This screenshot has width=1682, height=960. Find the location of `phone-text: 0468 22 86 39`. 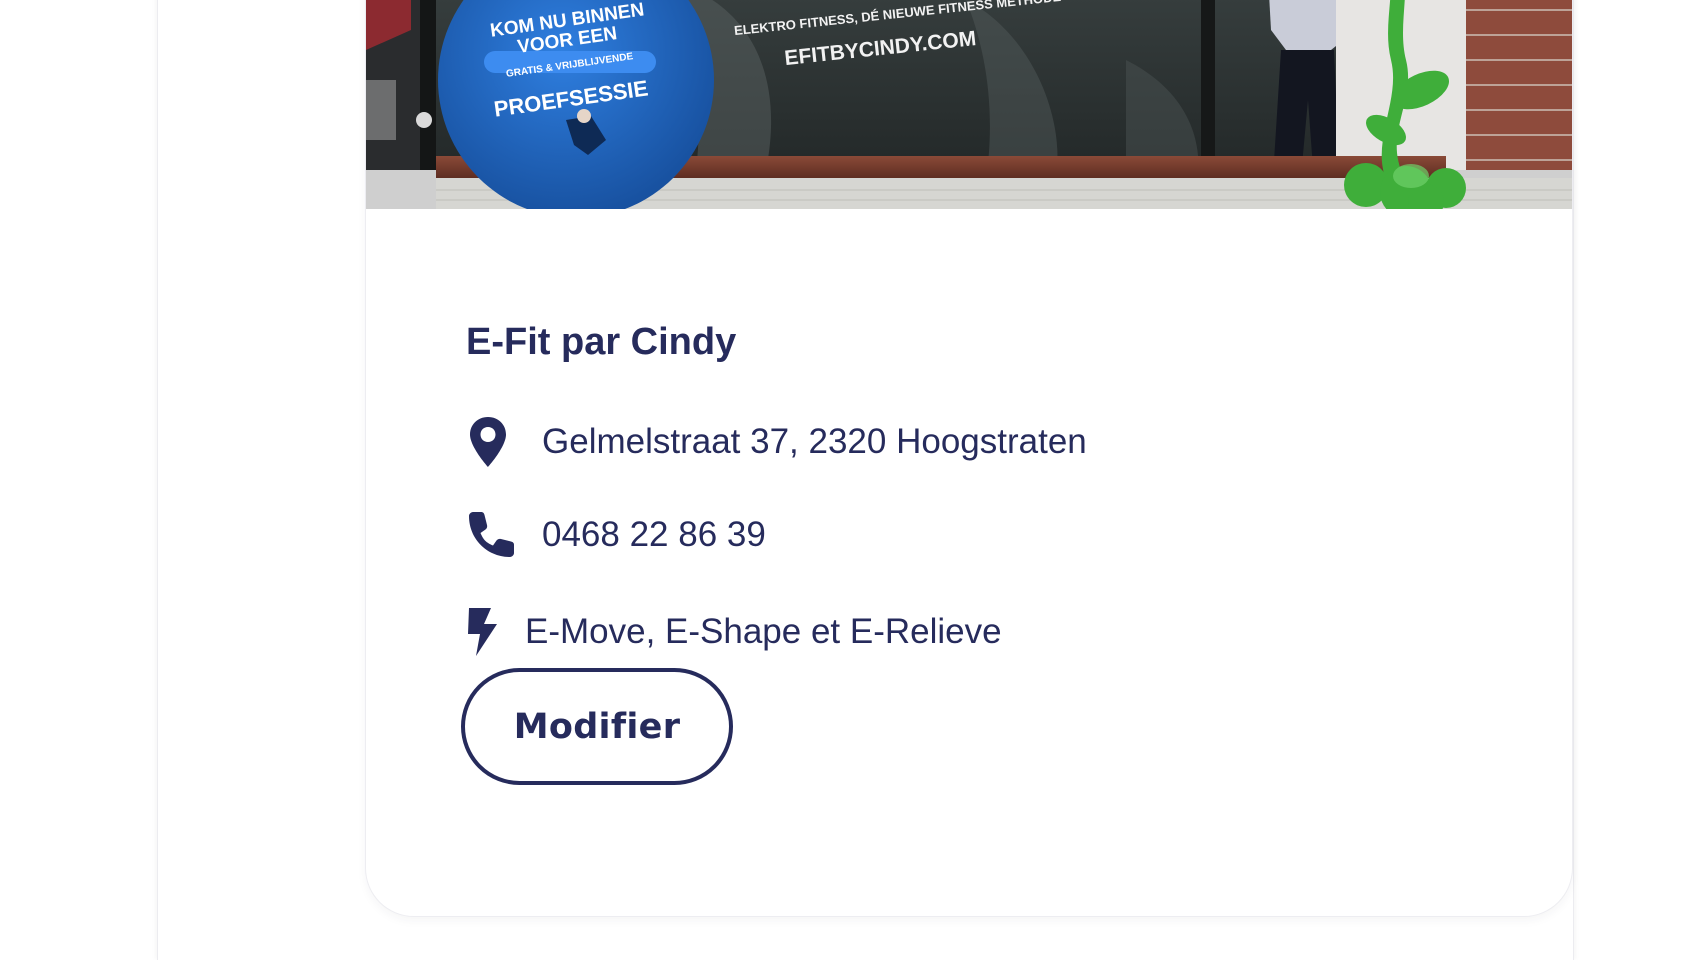

phone-text: 0468 22 86 39 is located at coordinates (654, 534).